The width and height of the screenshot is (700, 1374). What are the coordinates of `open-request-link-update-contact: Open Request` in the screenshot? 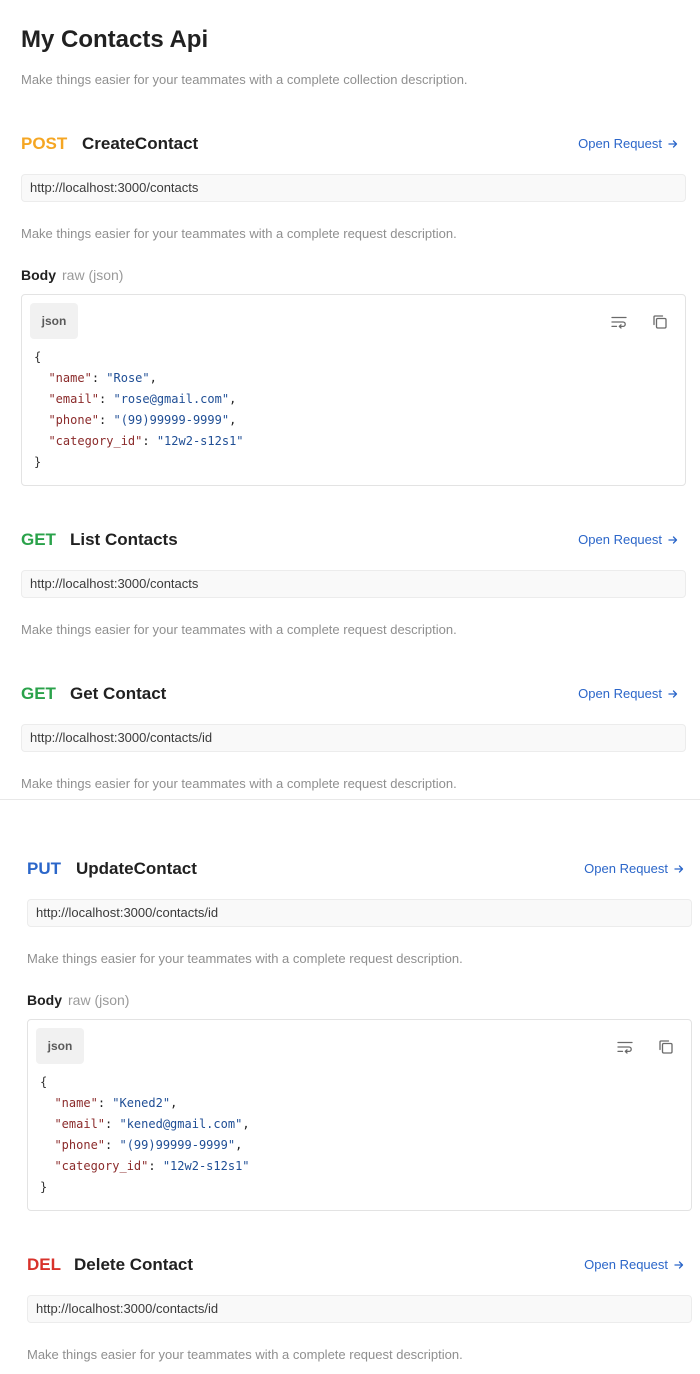 It's located at (634, 869).